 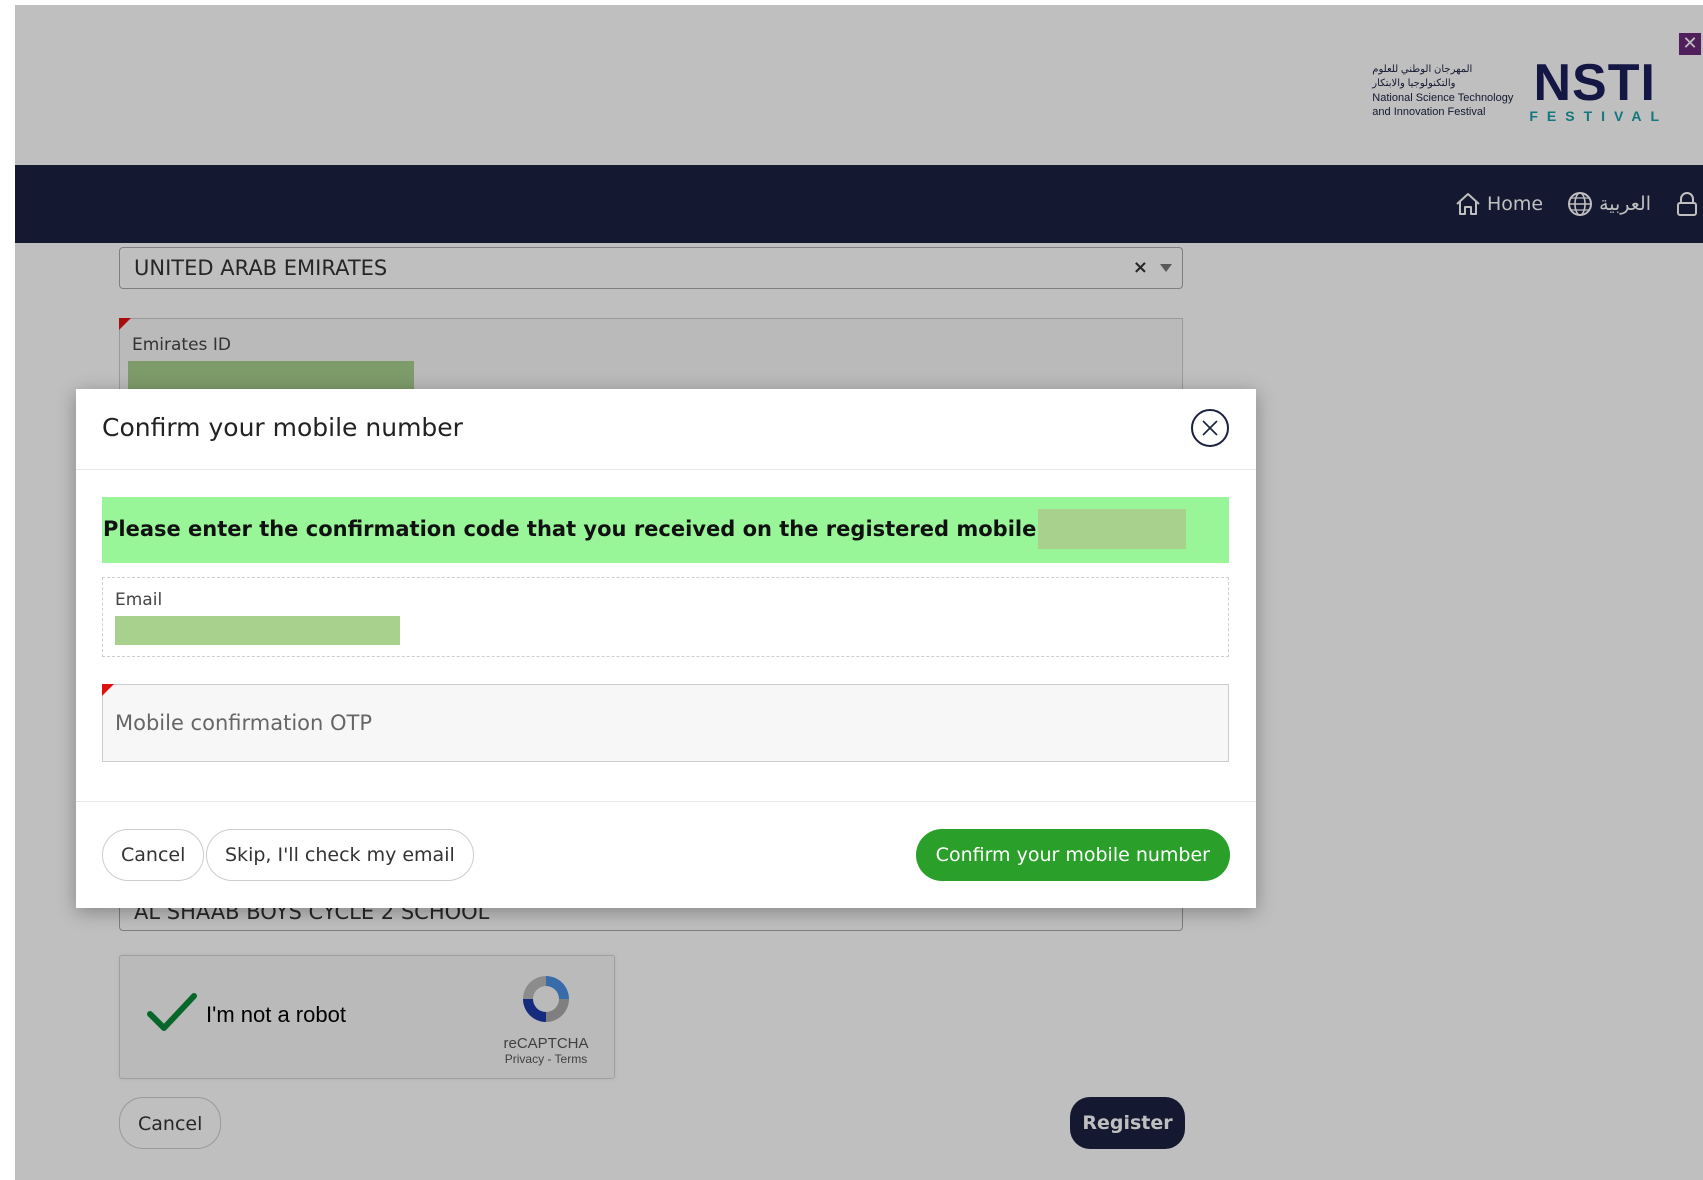 I want to click on close-icon, so click(x=1210, y=428).